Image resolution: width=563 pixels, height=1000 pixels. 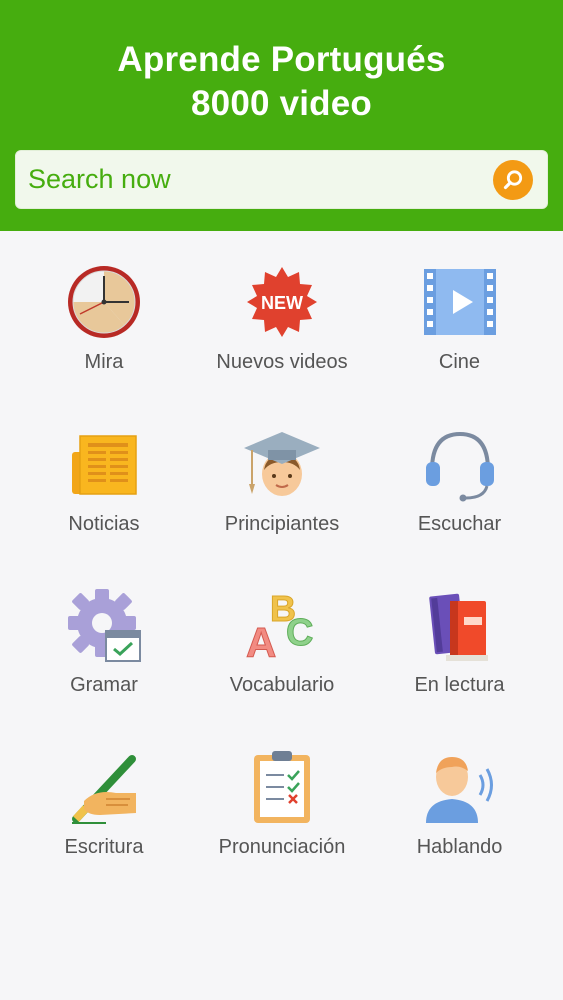 I want to click on clock-icon, so click(x=104, y=302).